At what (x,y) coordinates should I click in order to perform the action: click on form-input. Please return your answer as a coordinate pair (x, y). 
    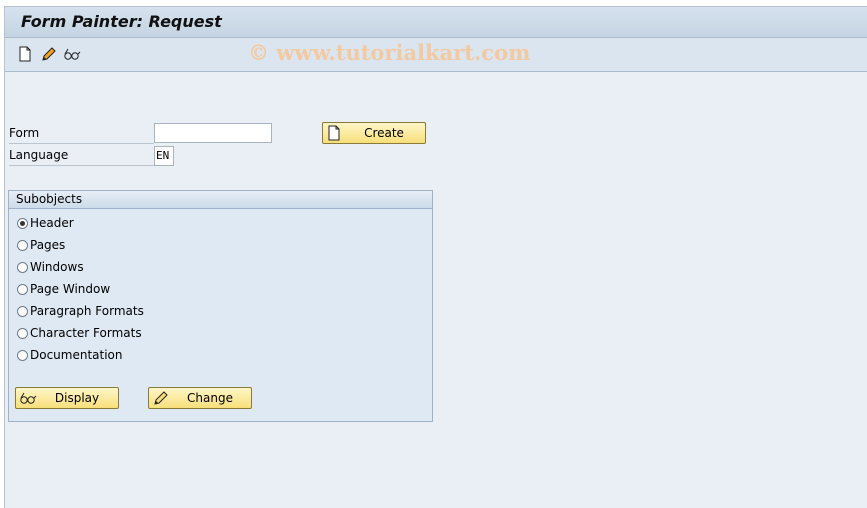
    Looking at the image, I should click on (213, 133).